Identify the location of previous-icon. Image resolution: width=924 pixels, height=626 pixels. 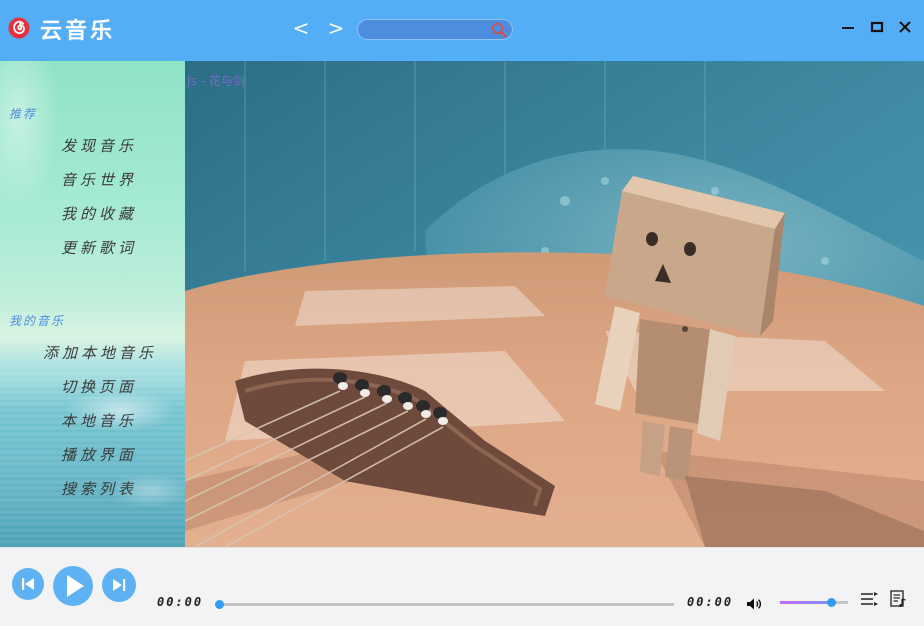
(28, 584).